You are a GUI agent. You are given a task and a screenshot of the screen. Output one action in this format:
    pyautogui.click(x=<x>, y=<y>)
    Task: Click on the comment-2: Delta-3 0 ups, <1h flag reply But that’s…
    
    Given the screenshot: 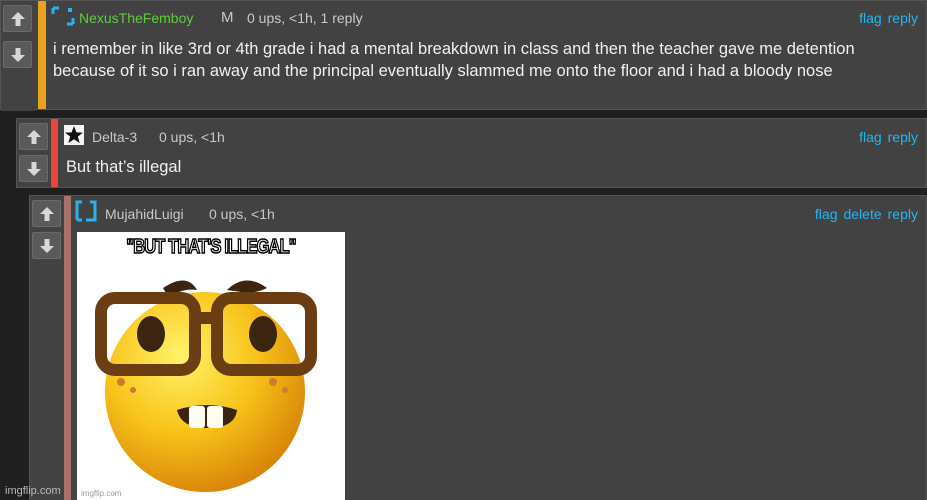 What is the action you would take?
    pyautogui.click(x=471, y=153)
    